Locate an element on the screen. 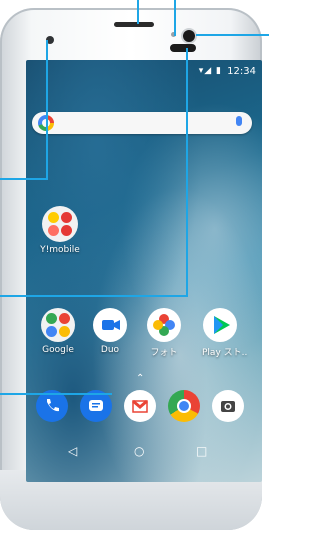 The height and width of the screenshot is (536, 320). video-icon is located at coordinates (110, 325).